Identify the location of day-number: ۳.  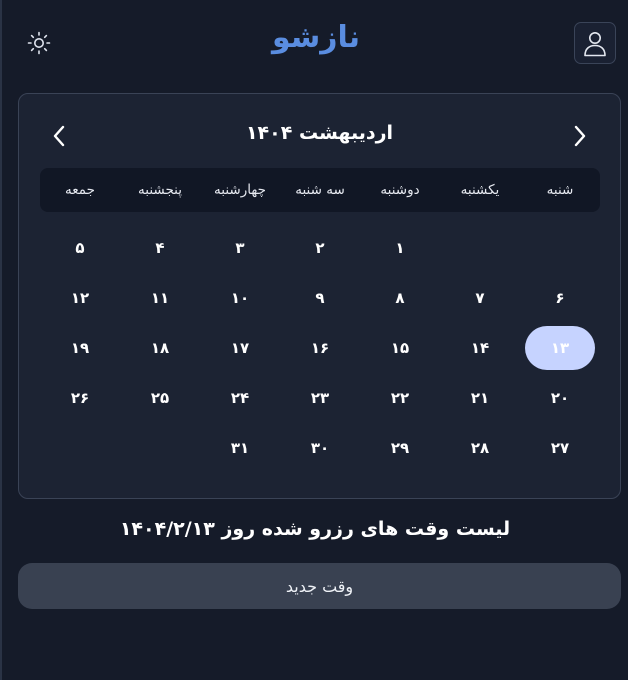
(240, 248).